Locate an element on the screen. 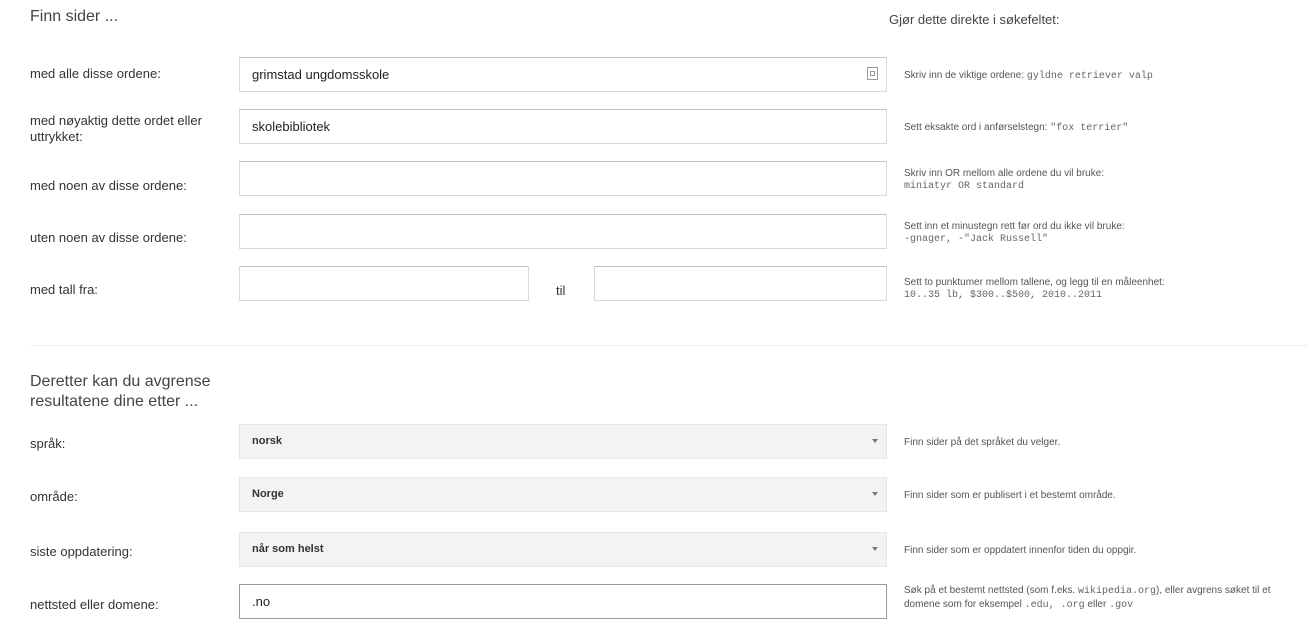 This screenshot has height=635, width=1307. exact-phrase-value: skolebibliotek is located at coordinates (291, 126).